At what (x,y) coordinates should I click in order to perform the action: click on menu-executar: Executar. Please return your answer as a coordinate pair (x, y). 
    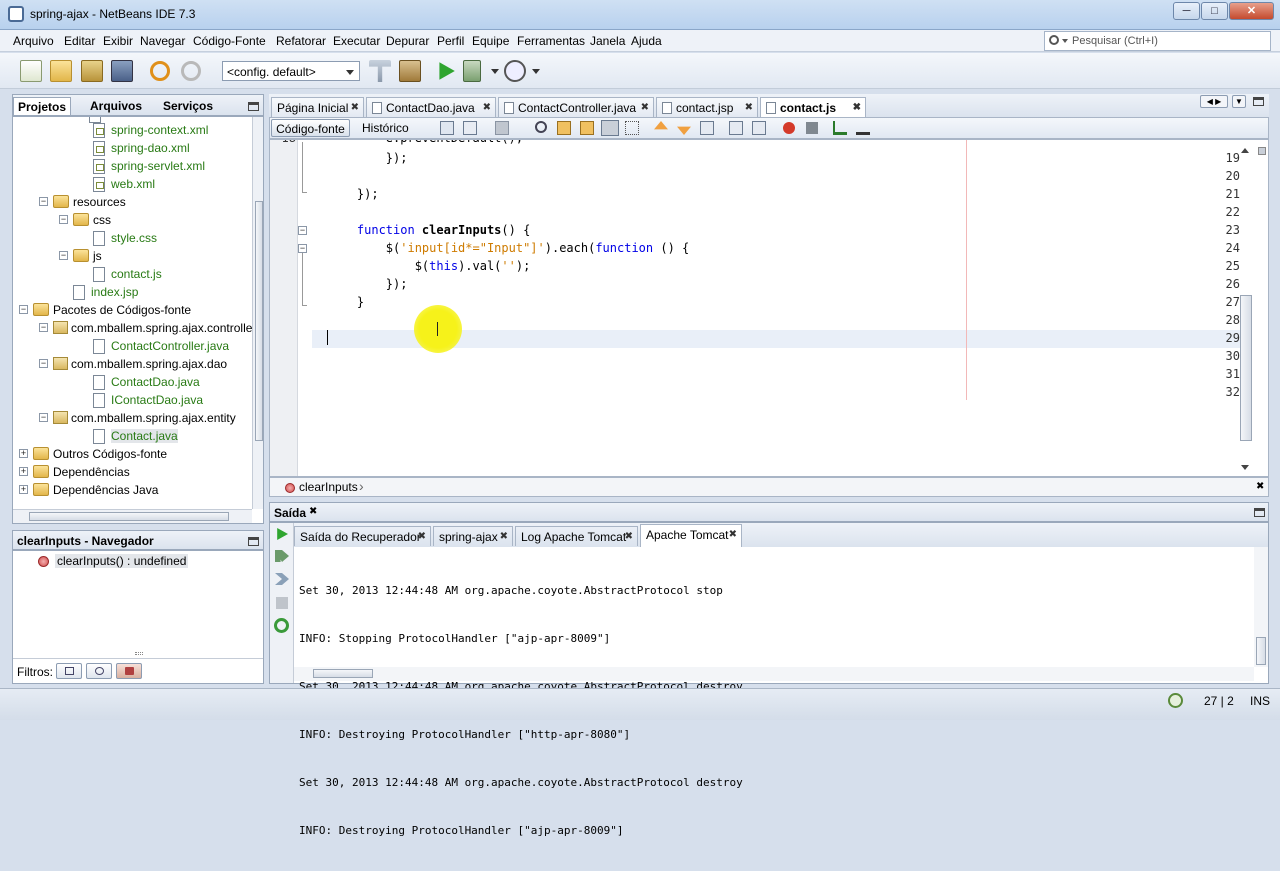
    Looking at the image, I should click on (356, 41).